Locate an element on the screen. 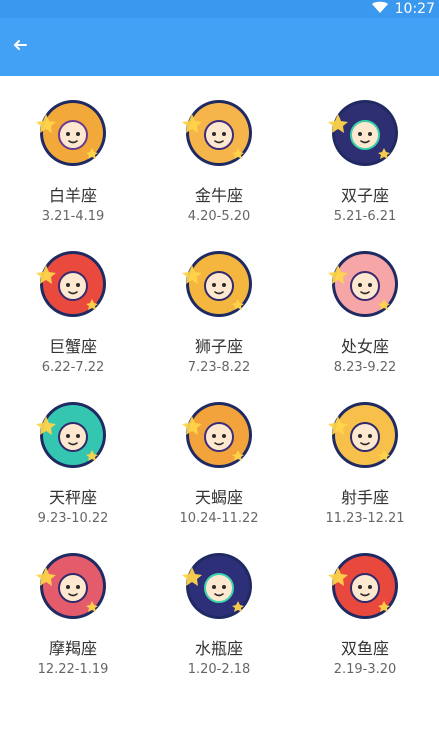 This screenshot has width=439, height=737. cancer-icon is located at coordinates (73, 284).